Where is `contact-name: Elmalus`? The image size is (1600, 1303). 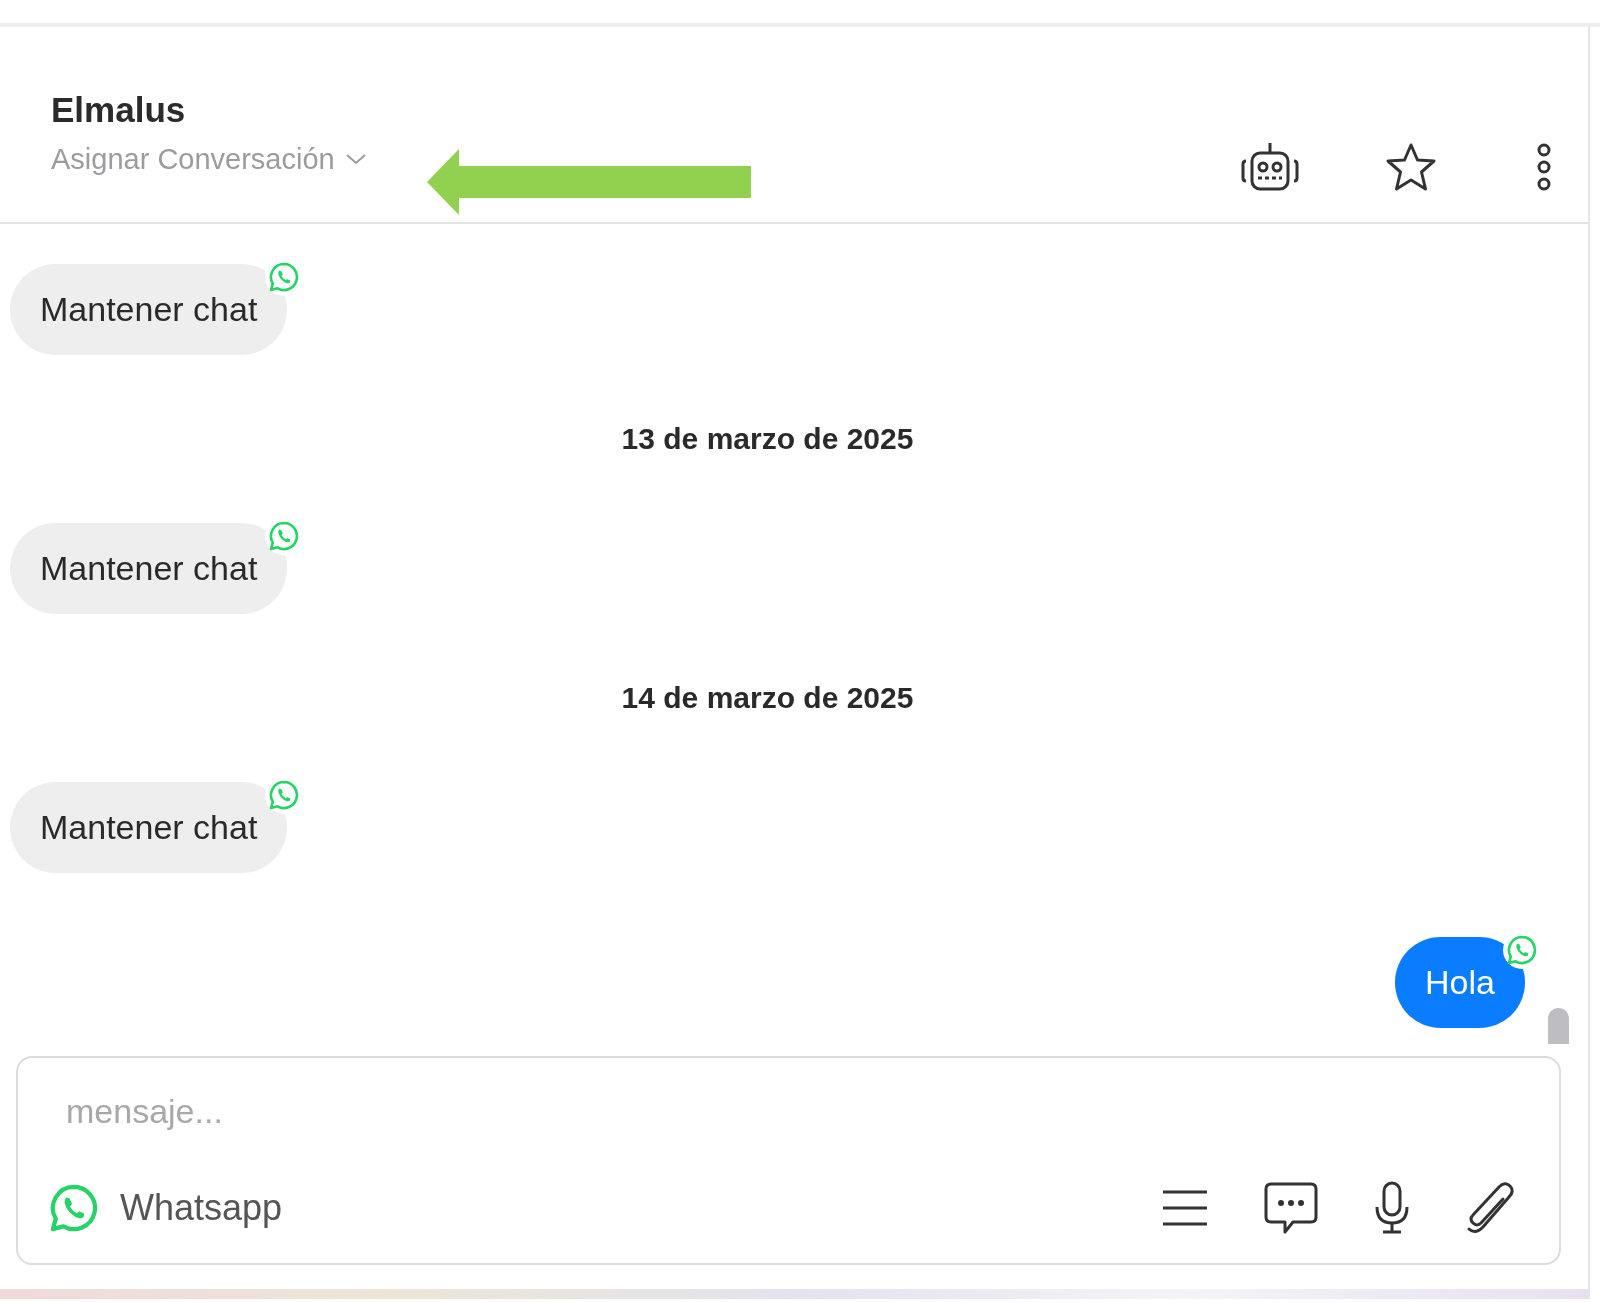 contact-name: Elmalus is located at coordinates (119, 110).